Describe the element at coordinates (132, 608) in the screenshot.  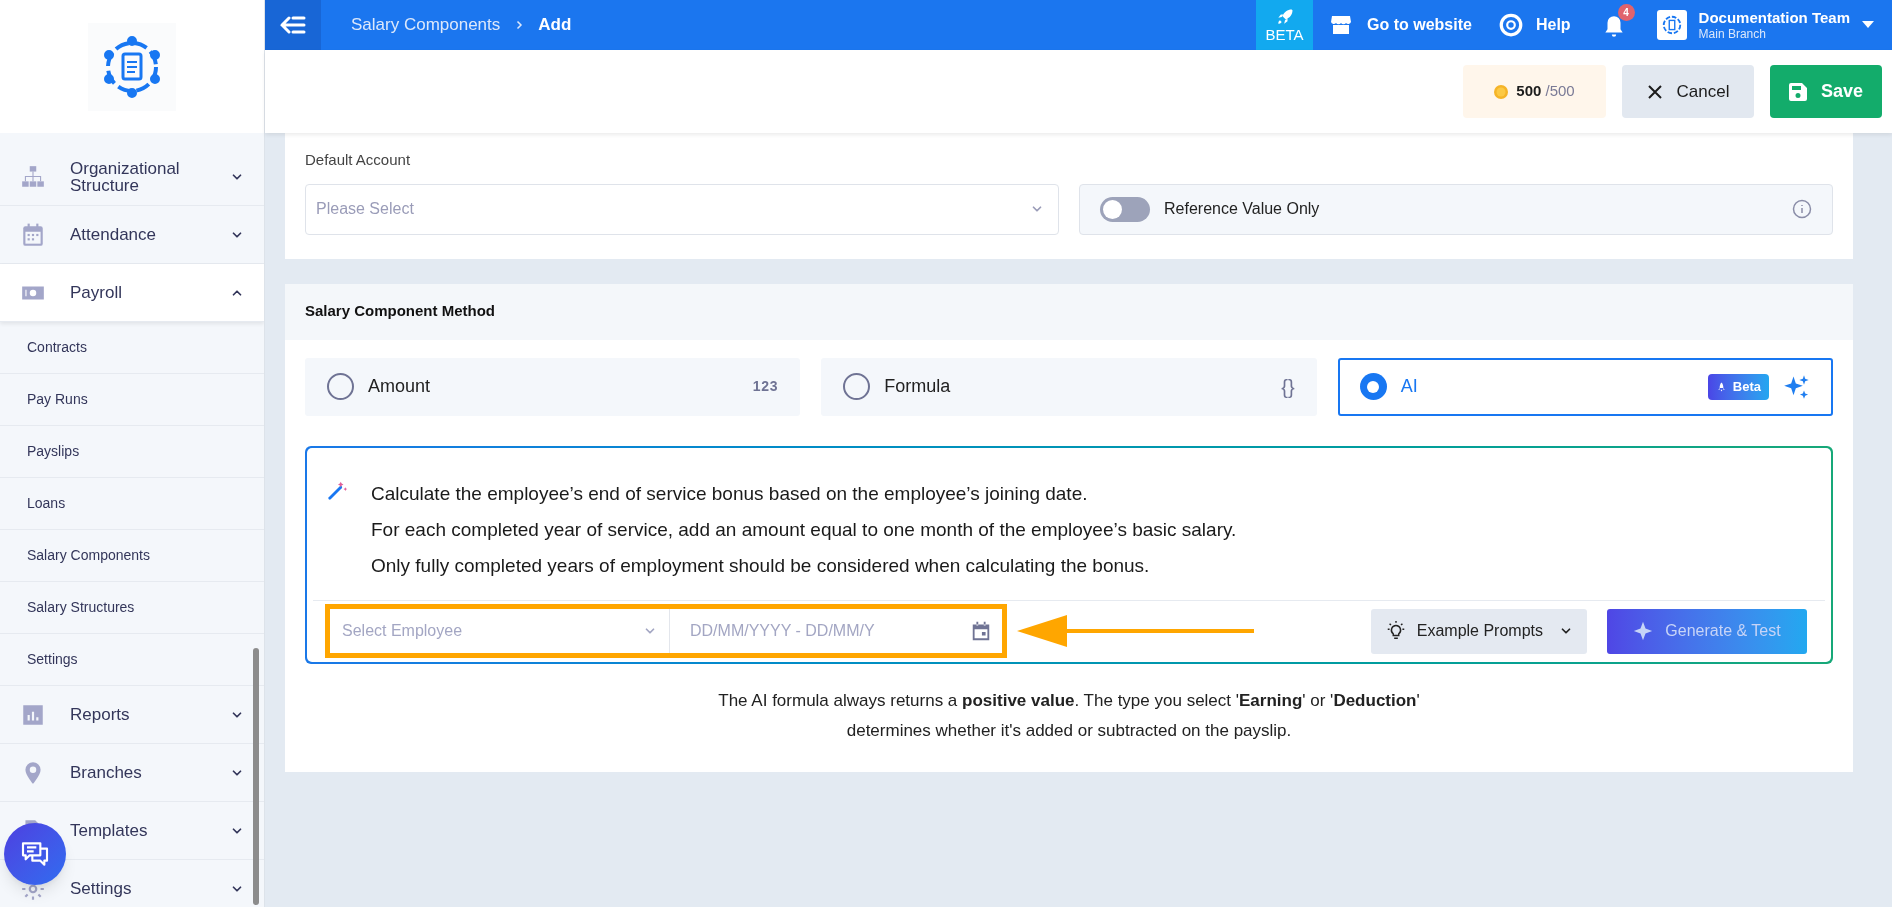
I see `submenu-item: Salary Structures` at that location.